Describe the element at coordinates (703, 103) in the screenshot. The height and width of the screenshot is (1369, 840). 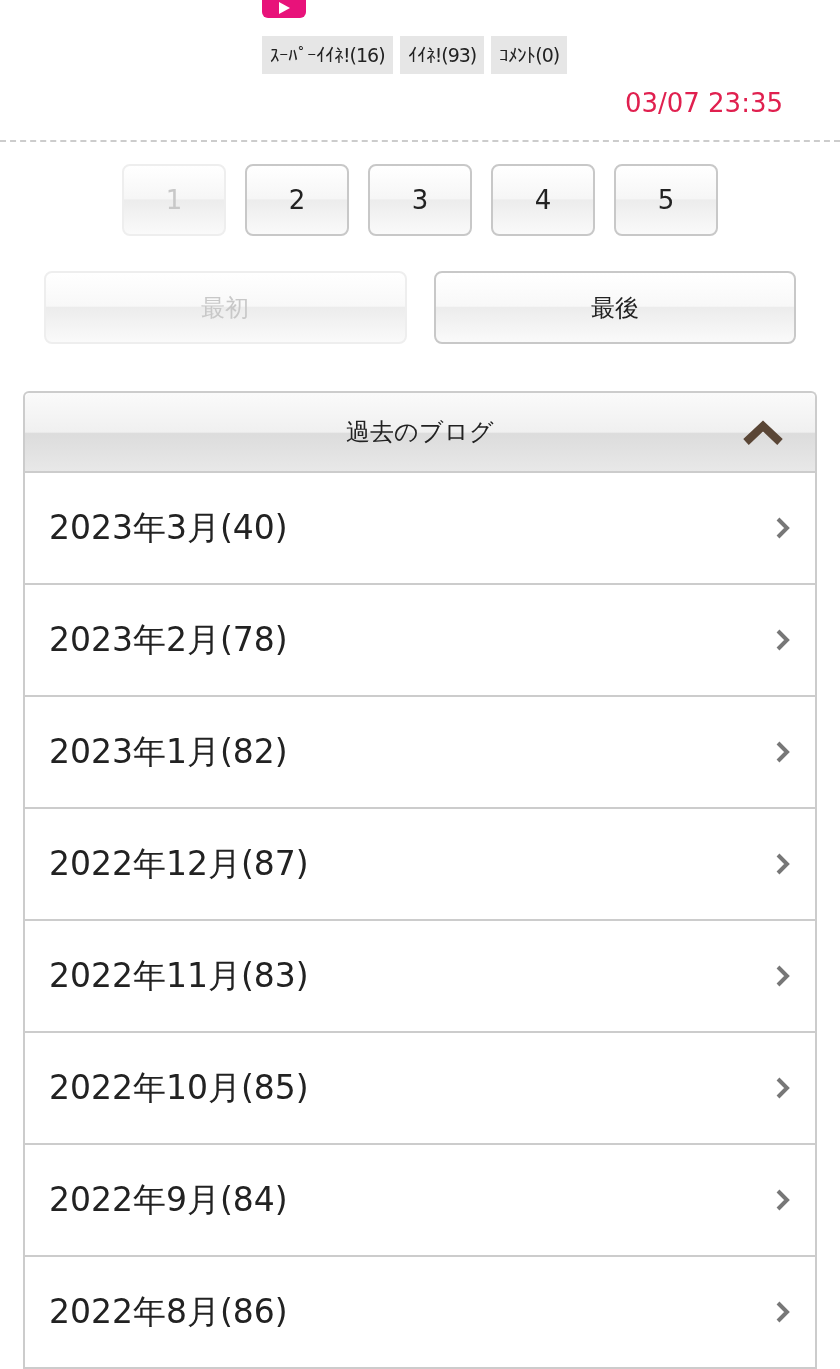
I see `post-date: 03/07 23:35` at that location.